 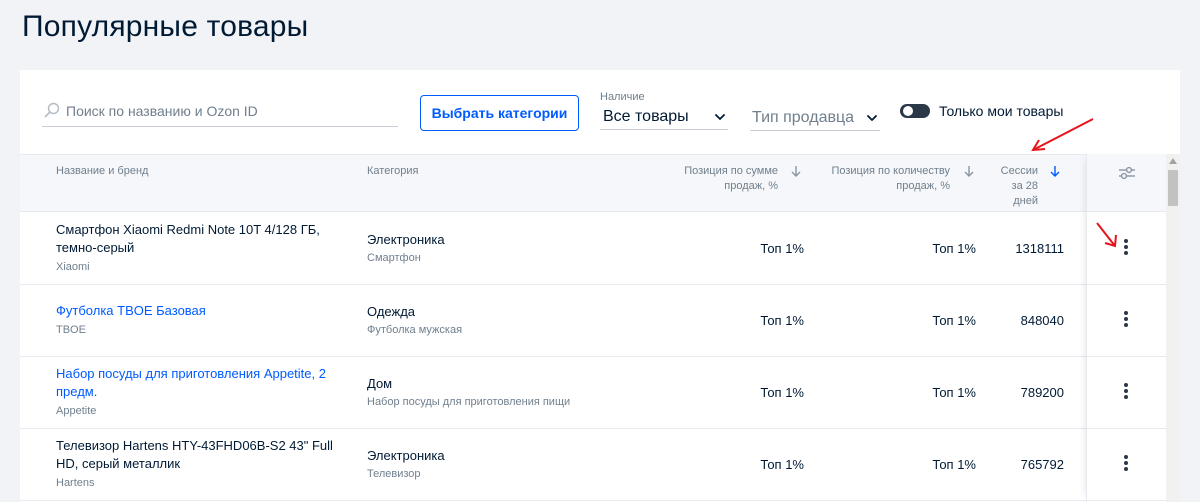 What do you see at coordinates (188, 229) in the screenshot?
I see `product-name-line: Смартфон Xiaomi Redmi Note 10T 4/128 ГБ,` at bounding box center [188, 229].